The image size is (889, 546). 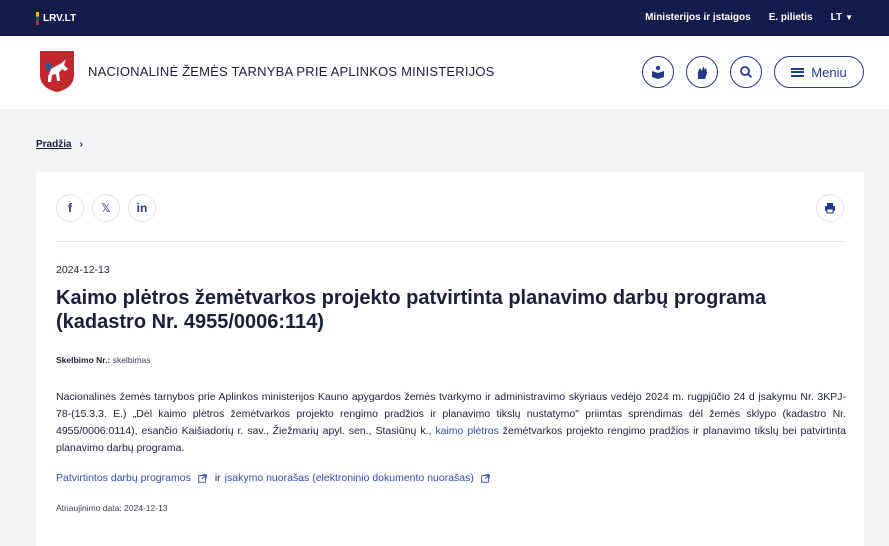 I want to click on print-button, so click(x=830, y=208).